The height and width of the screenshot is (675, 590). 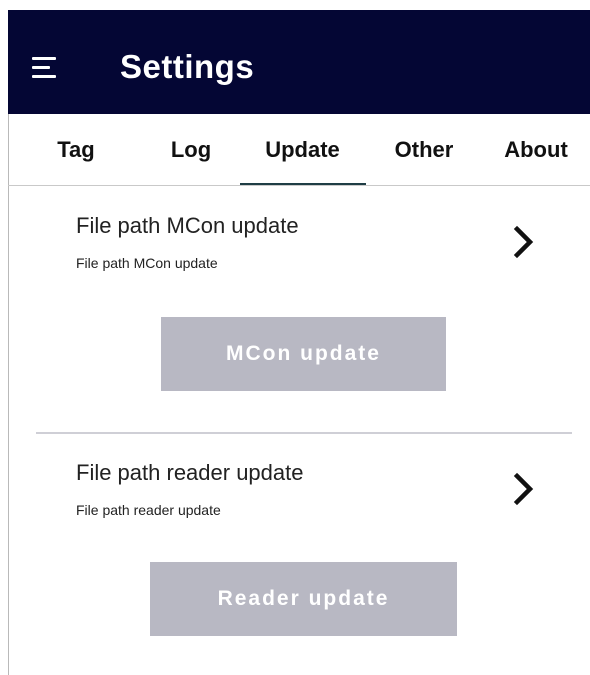 I want to click on tab-tag: Tag, so click(x=76, y=150).